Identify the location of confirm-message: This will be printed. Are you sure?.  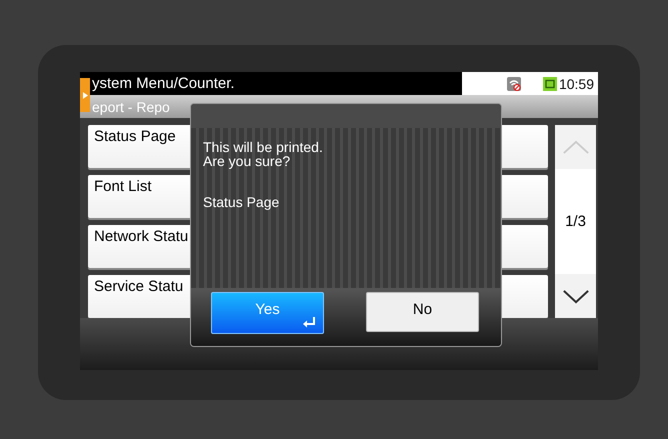
(263, 154).